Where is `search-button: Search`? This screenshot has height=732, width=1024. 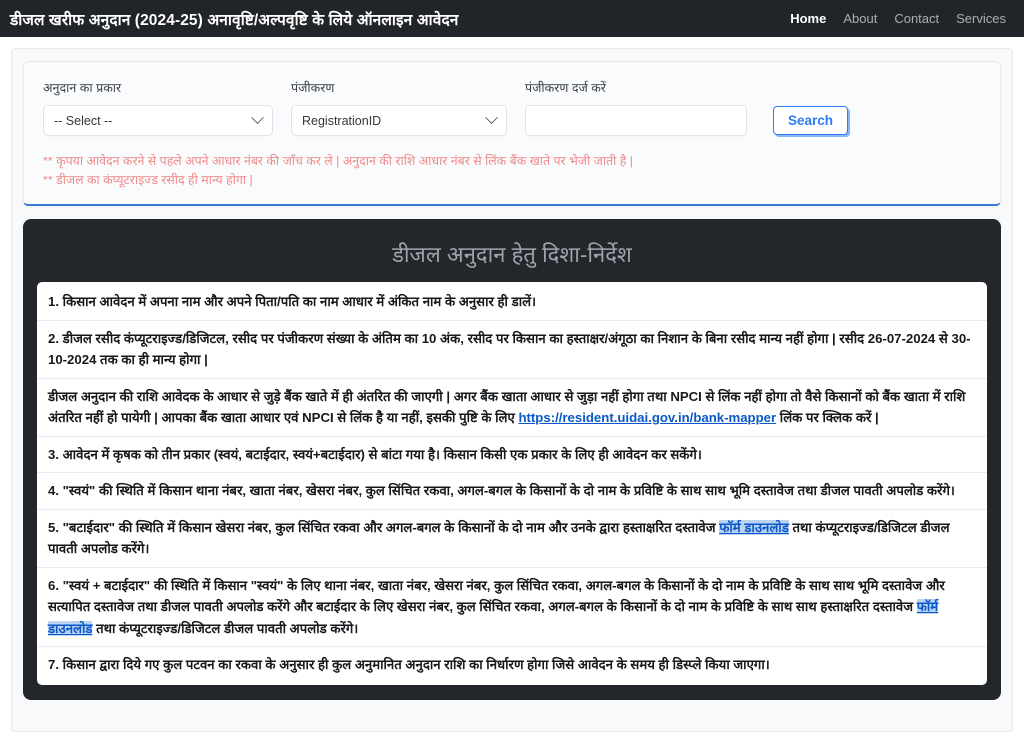
search-button: Search is located at coordinates (811, 120).